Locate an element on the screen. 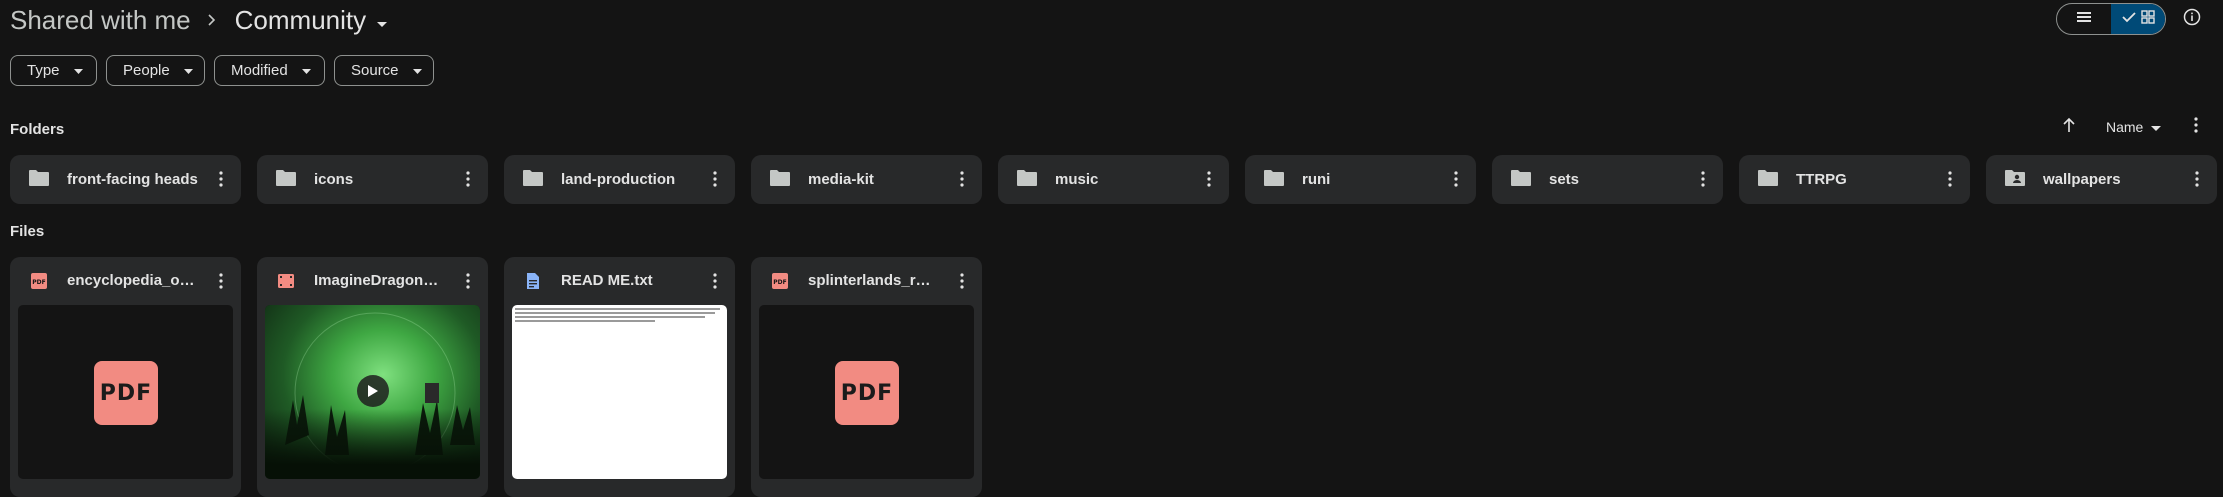 This screenshot has width=2223, height=497. folder-card: runi is located at coordinates (1360, 179).